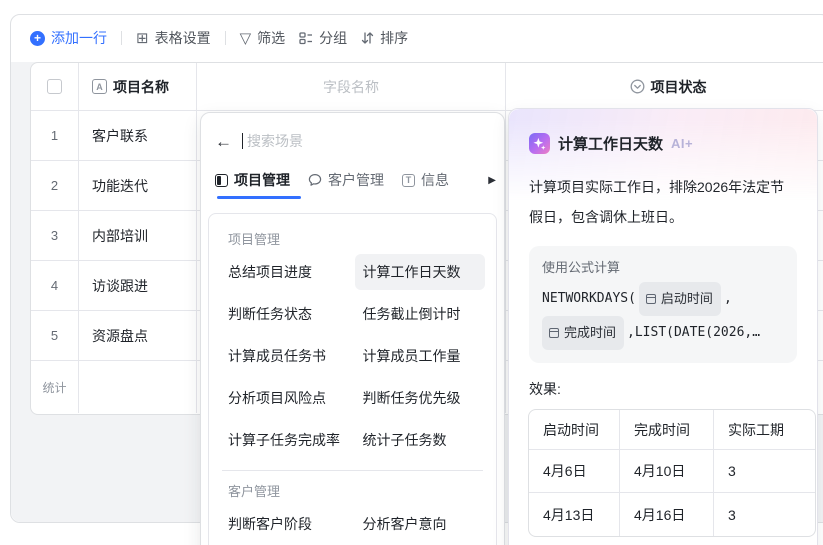 The image size is (823, 545). Describe the element at coordinates (574, 430) in the screenshot. I see `result-header: 启动时间` at that location.